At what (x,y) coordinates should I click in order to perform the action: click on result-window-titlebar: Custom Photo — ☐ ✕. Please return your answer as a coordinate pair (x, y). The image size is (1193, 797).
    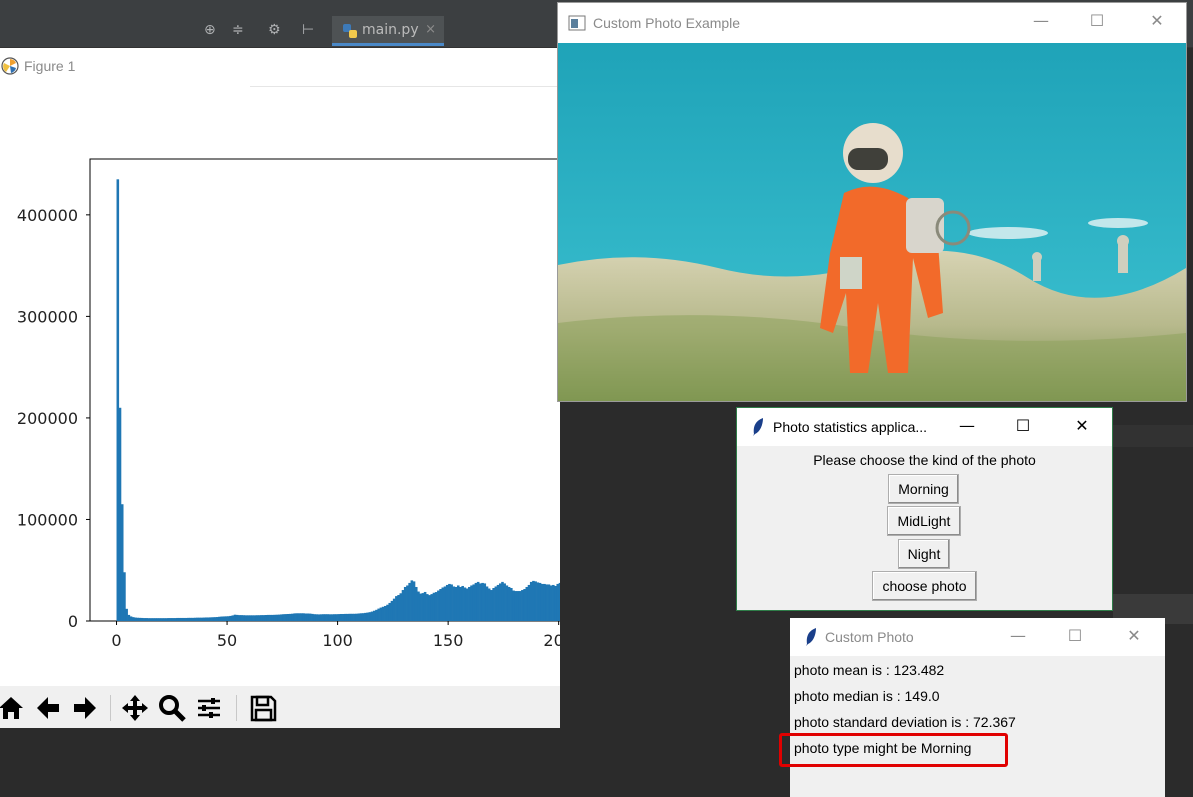
    Looking at the image, I should click on (977, 637).